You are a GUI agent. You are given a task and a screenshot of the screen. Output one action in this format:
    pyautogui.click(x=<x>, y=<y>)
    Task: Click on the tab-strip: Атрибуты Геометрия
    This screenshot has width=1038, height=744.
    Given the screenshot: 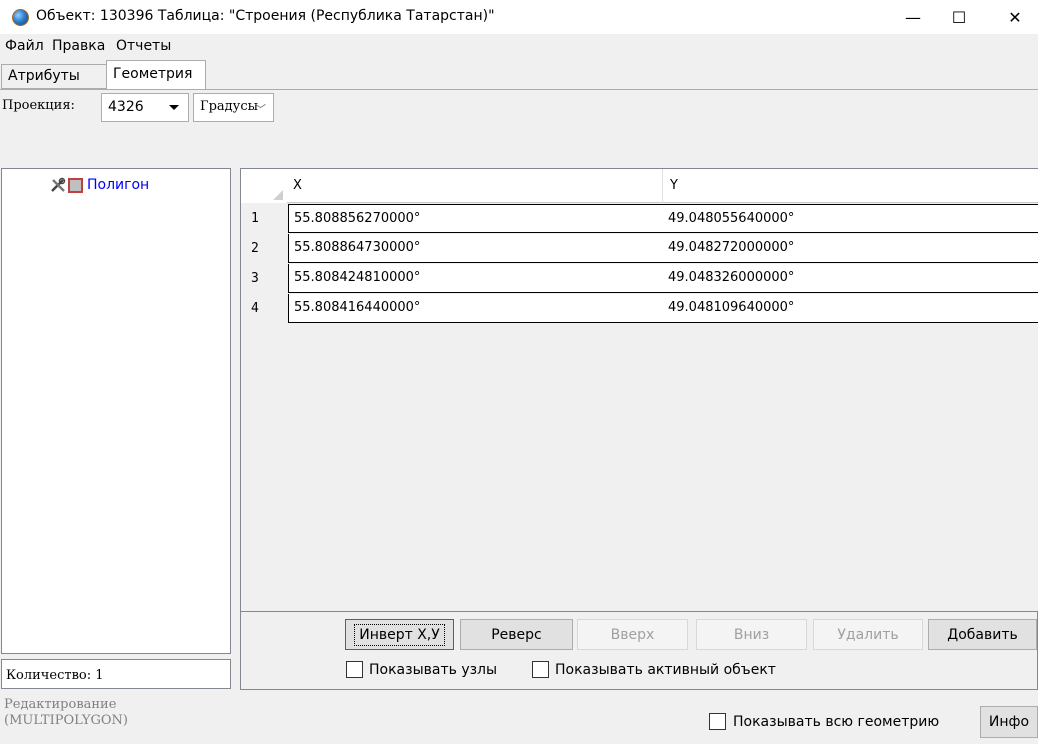 What is the action you would take?
    pyautogui.click(x=519, y=75)
    